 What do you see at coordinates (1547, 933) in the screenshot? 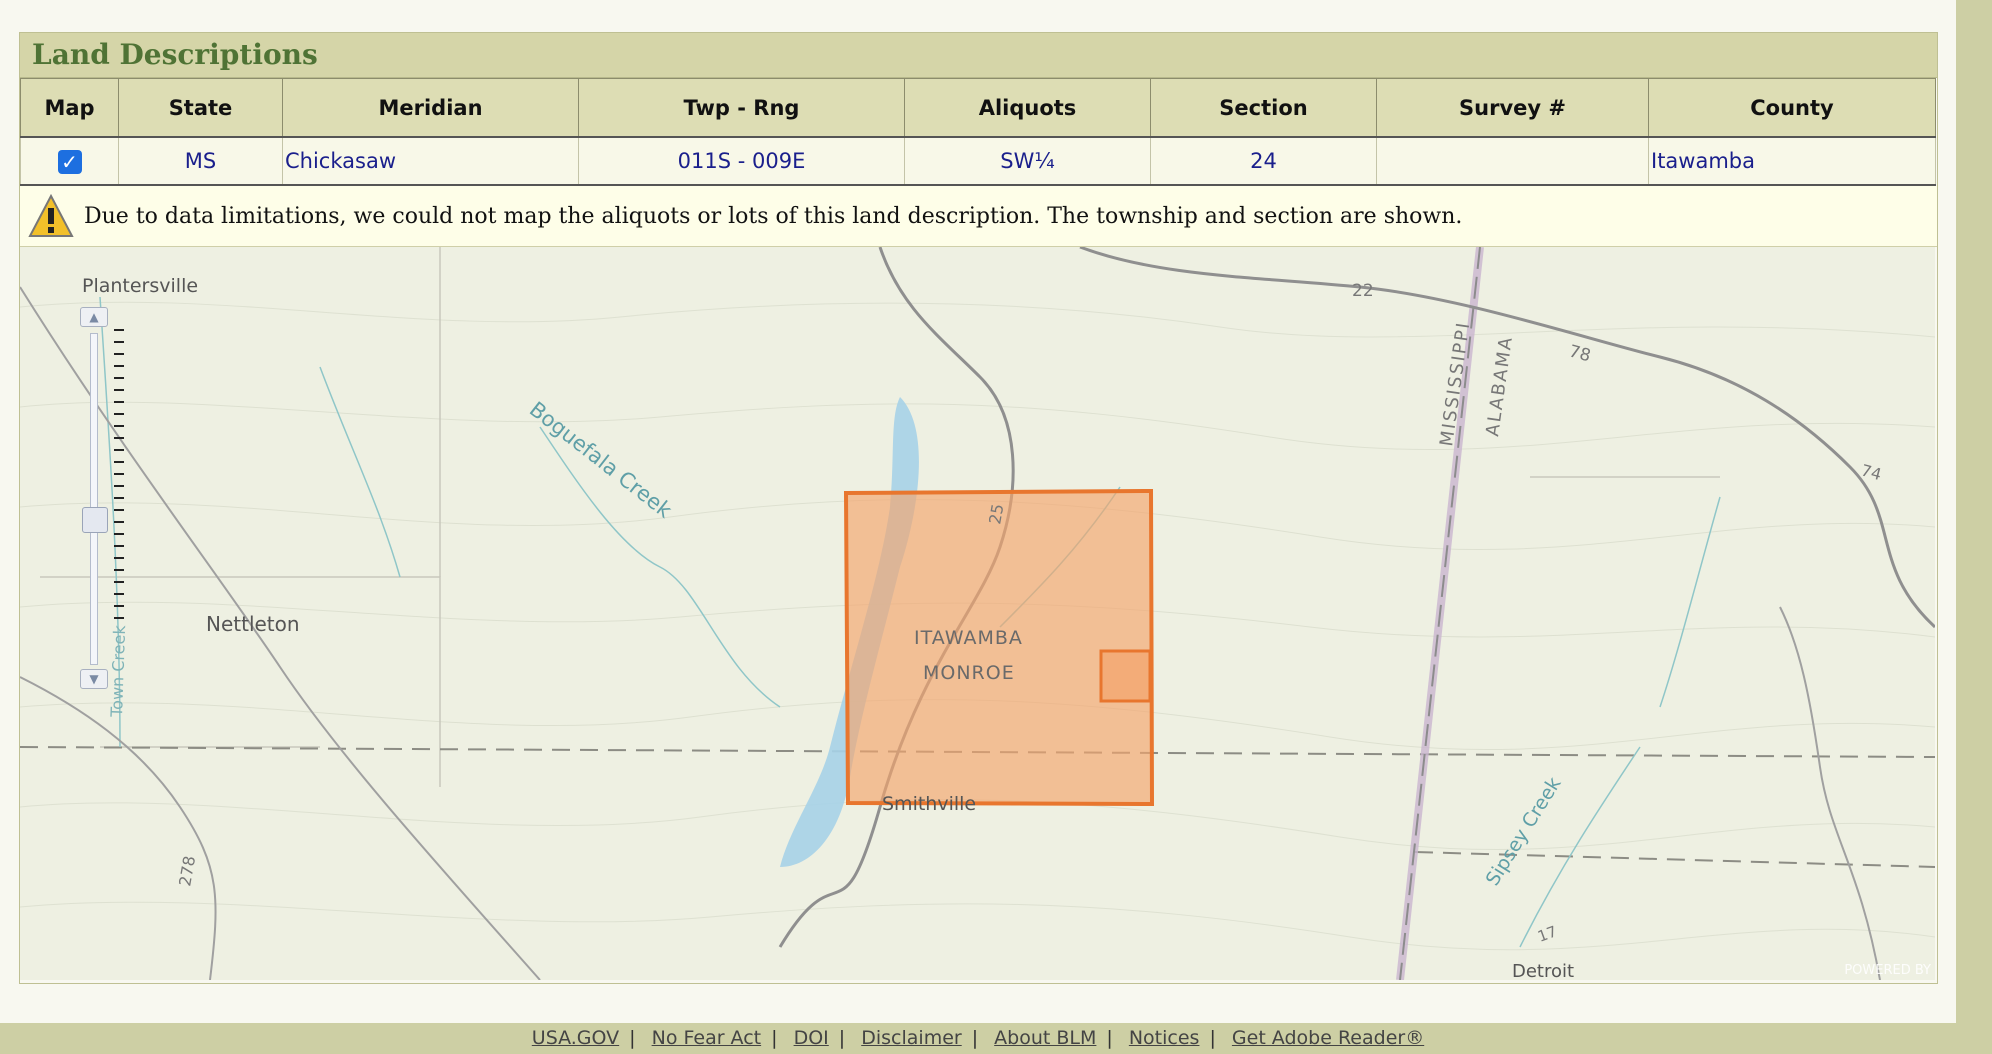
I see `route-17-label: 17` at bounding box center [1547, 933].